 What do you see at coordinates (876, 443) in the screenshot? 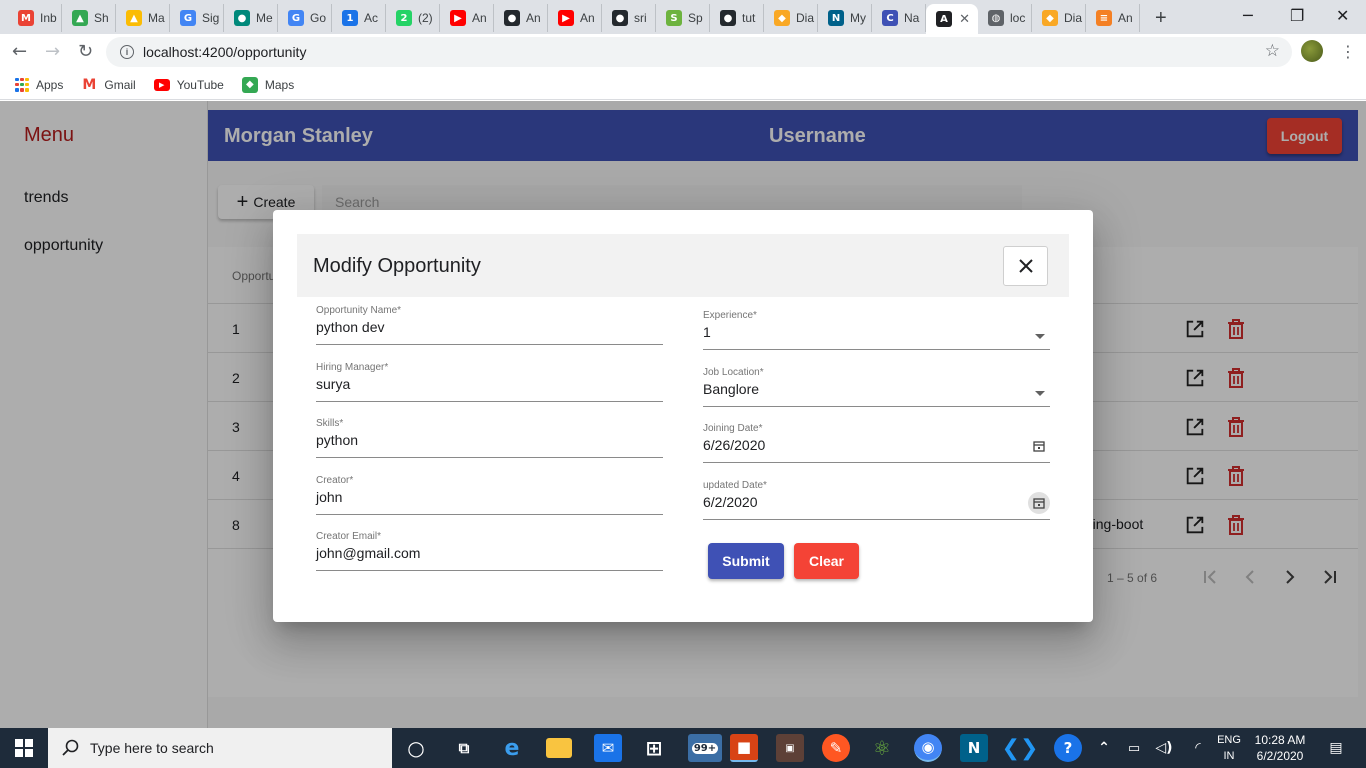
I see `joining-date-field: Joining Date* 6/26/2020` at bounding box center [876, 443].